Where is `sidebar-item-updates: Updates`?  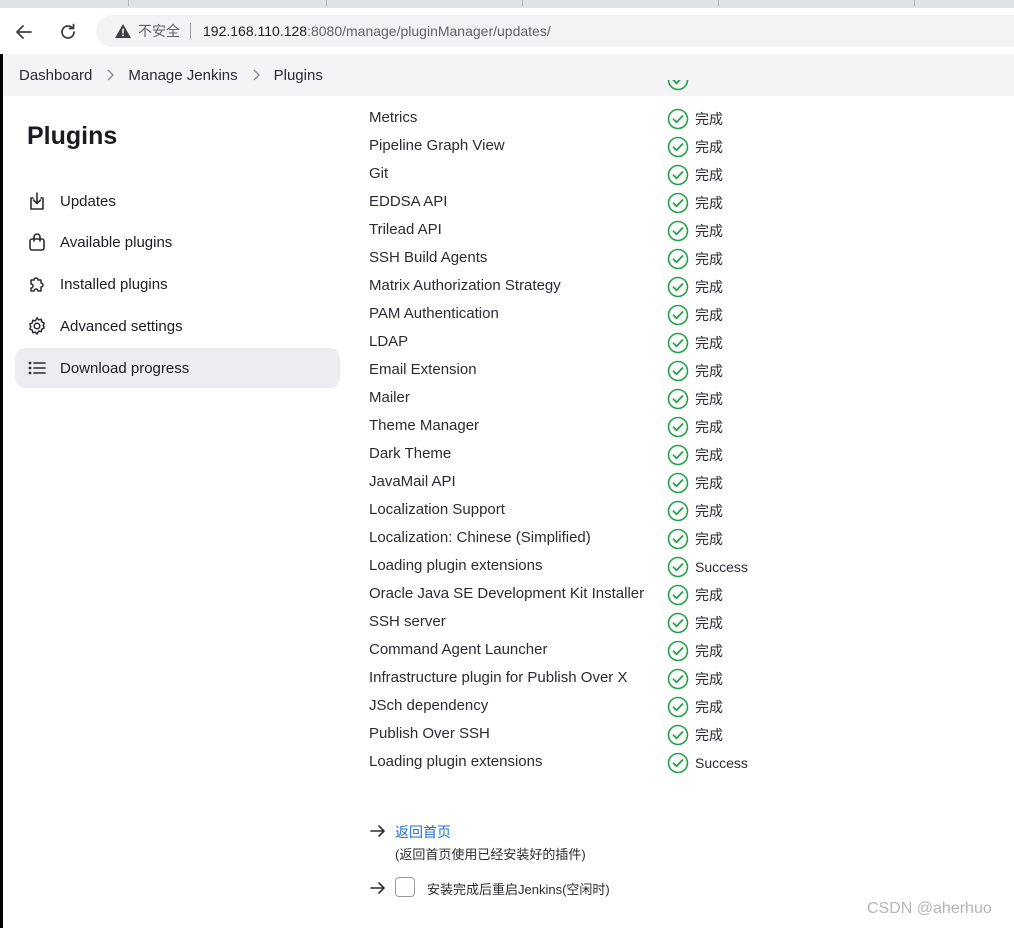
sidebar-item-updates: Updates is located at coordinates (177, 201).